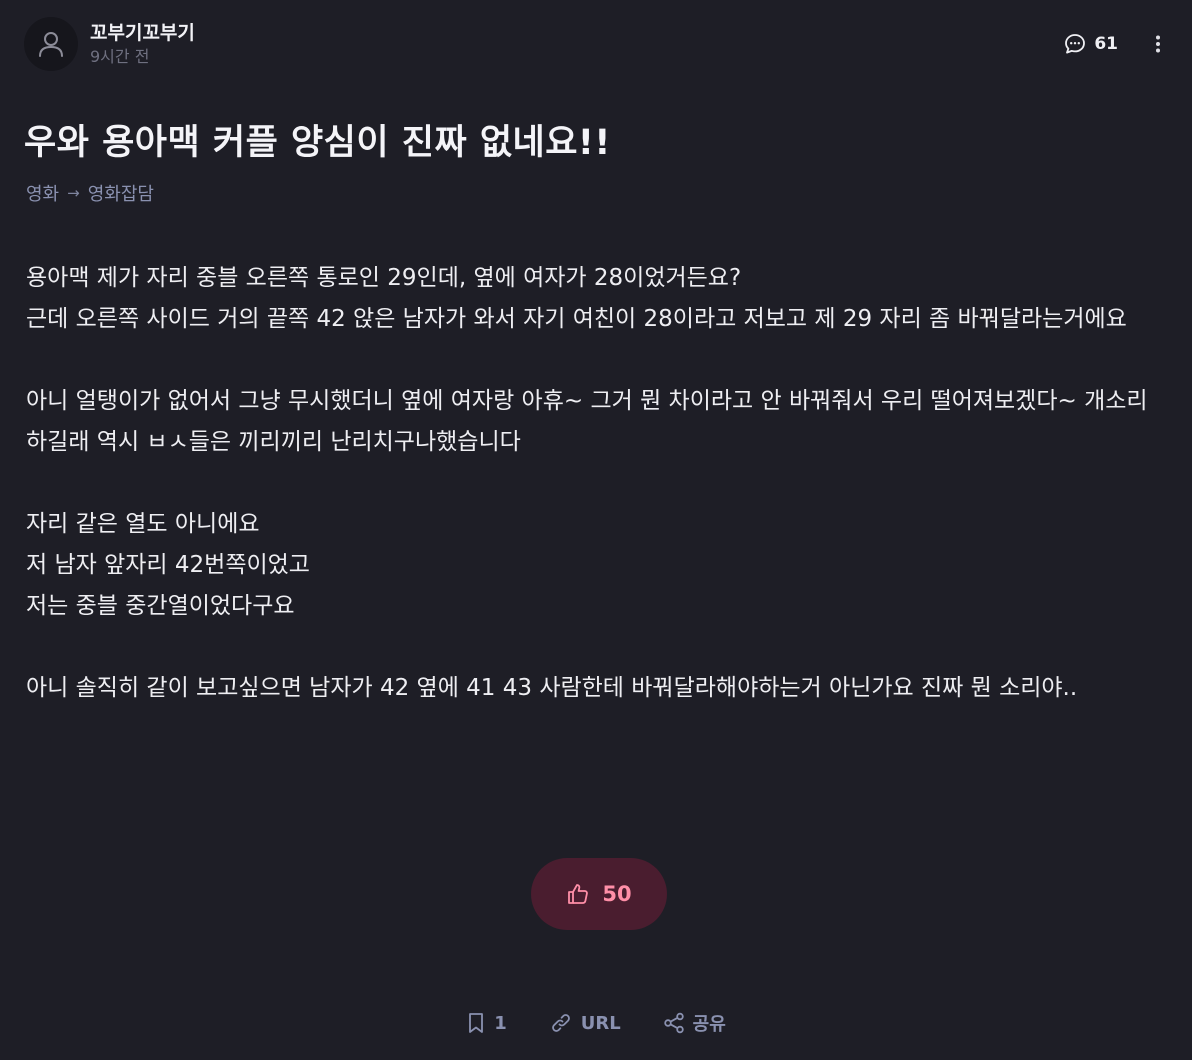 Image resolution: width=1192 pixels, height=1060 pixels. I want to click on post-header: 꼬부기꼬부기 9시간 전 61, so click(596, 44).